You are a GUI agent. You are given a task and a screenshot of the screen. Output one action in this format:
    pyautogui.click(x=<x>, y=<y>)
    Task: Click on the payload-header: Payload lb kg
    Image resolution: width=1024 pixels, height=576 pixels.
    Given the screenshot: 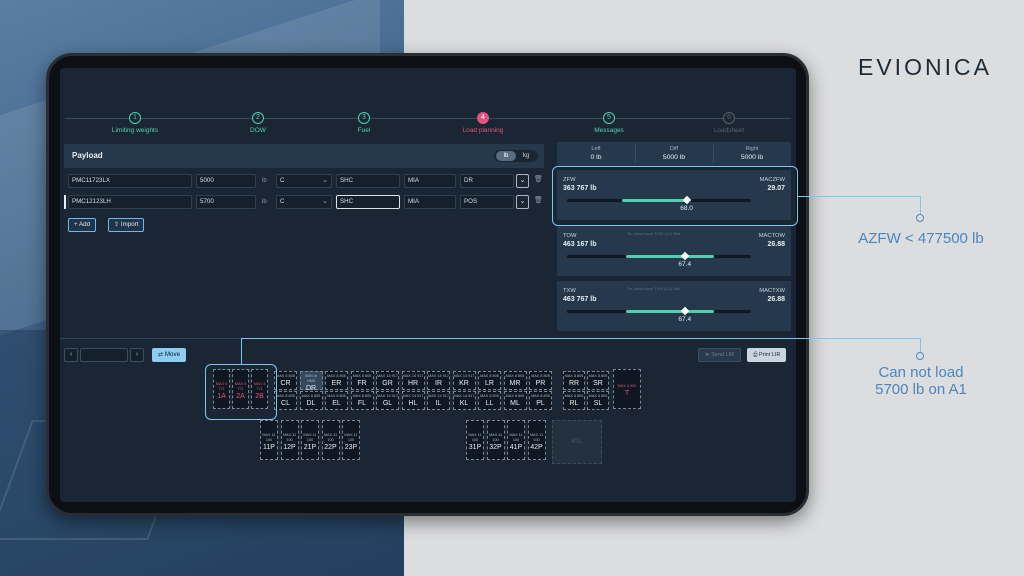 What is the action you would take?
    pyautogui.click(x=304, y=156)
    